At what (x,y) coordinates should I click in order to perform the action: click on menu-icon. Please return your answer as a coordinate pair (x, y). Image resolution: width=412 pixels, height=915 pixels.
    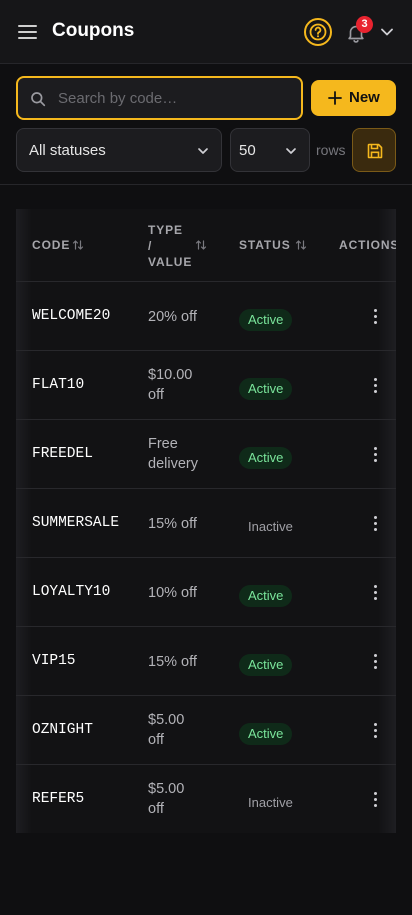
    Looking at the image, I should click on (28, 32).